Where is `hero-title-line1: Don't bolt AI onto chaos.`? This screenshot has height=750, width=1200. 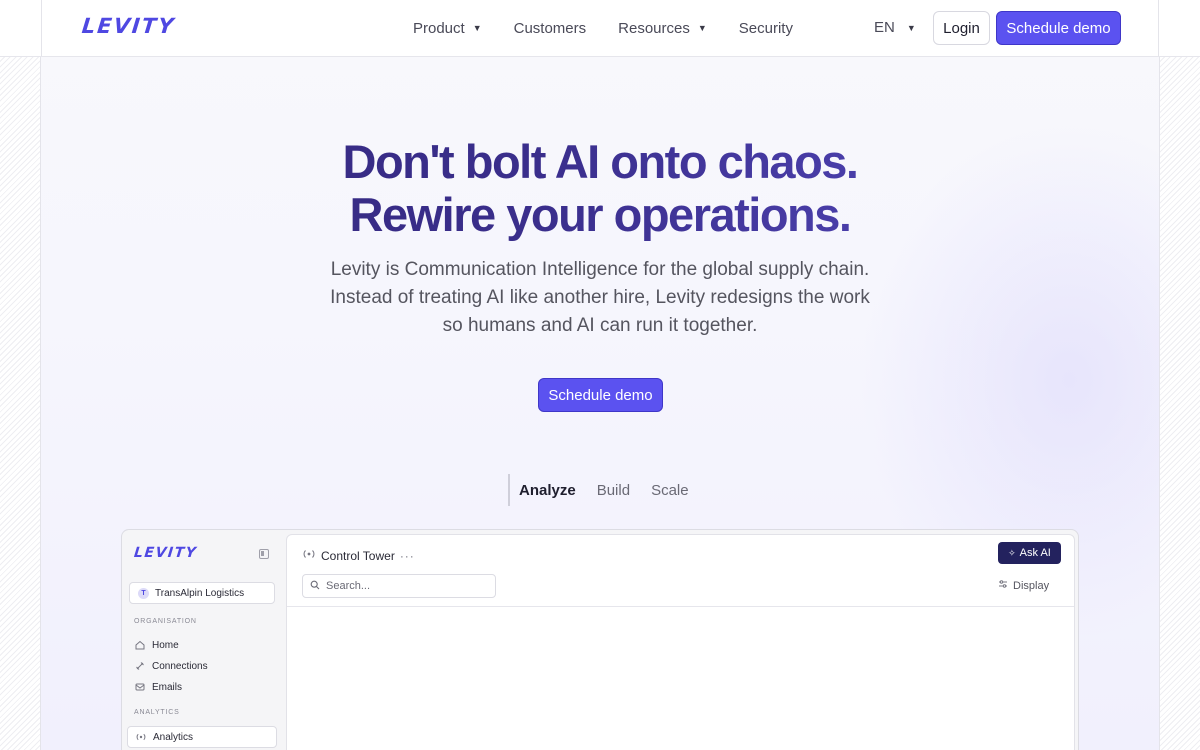
hero-title-line1: Don't bolt AI onto chaos. is located at coordinates (600, 161).